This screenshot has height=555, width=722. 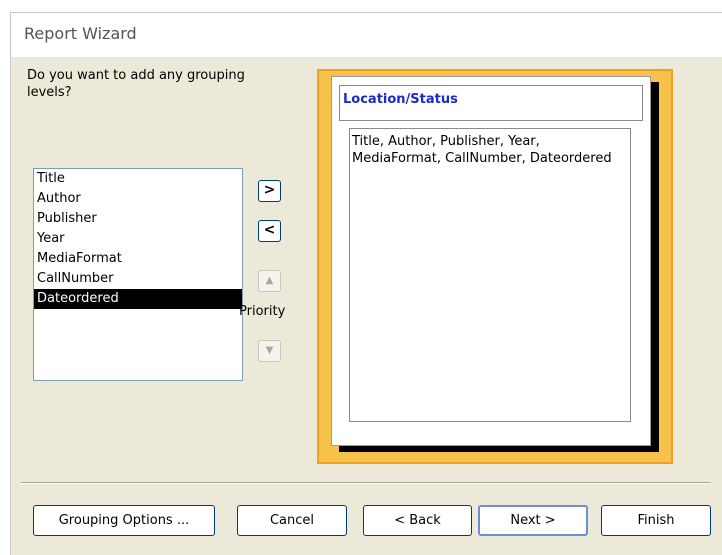 I want to click on title-bar: Report Wizard, so click(x=366, y=35).